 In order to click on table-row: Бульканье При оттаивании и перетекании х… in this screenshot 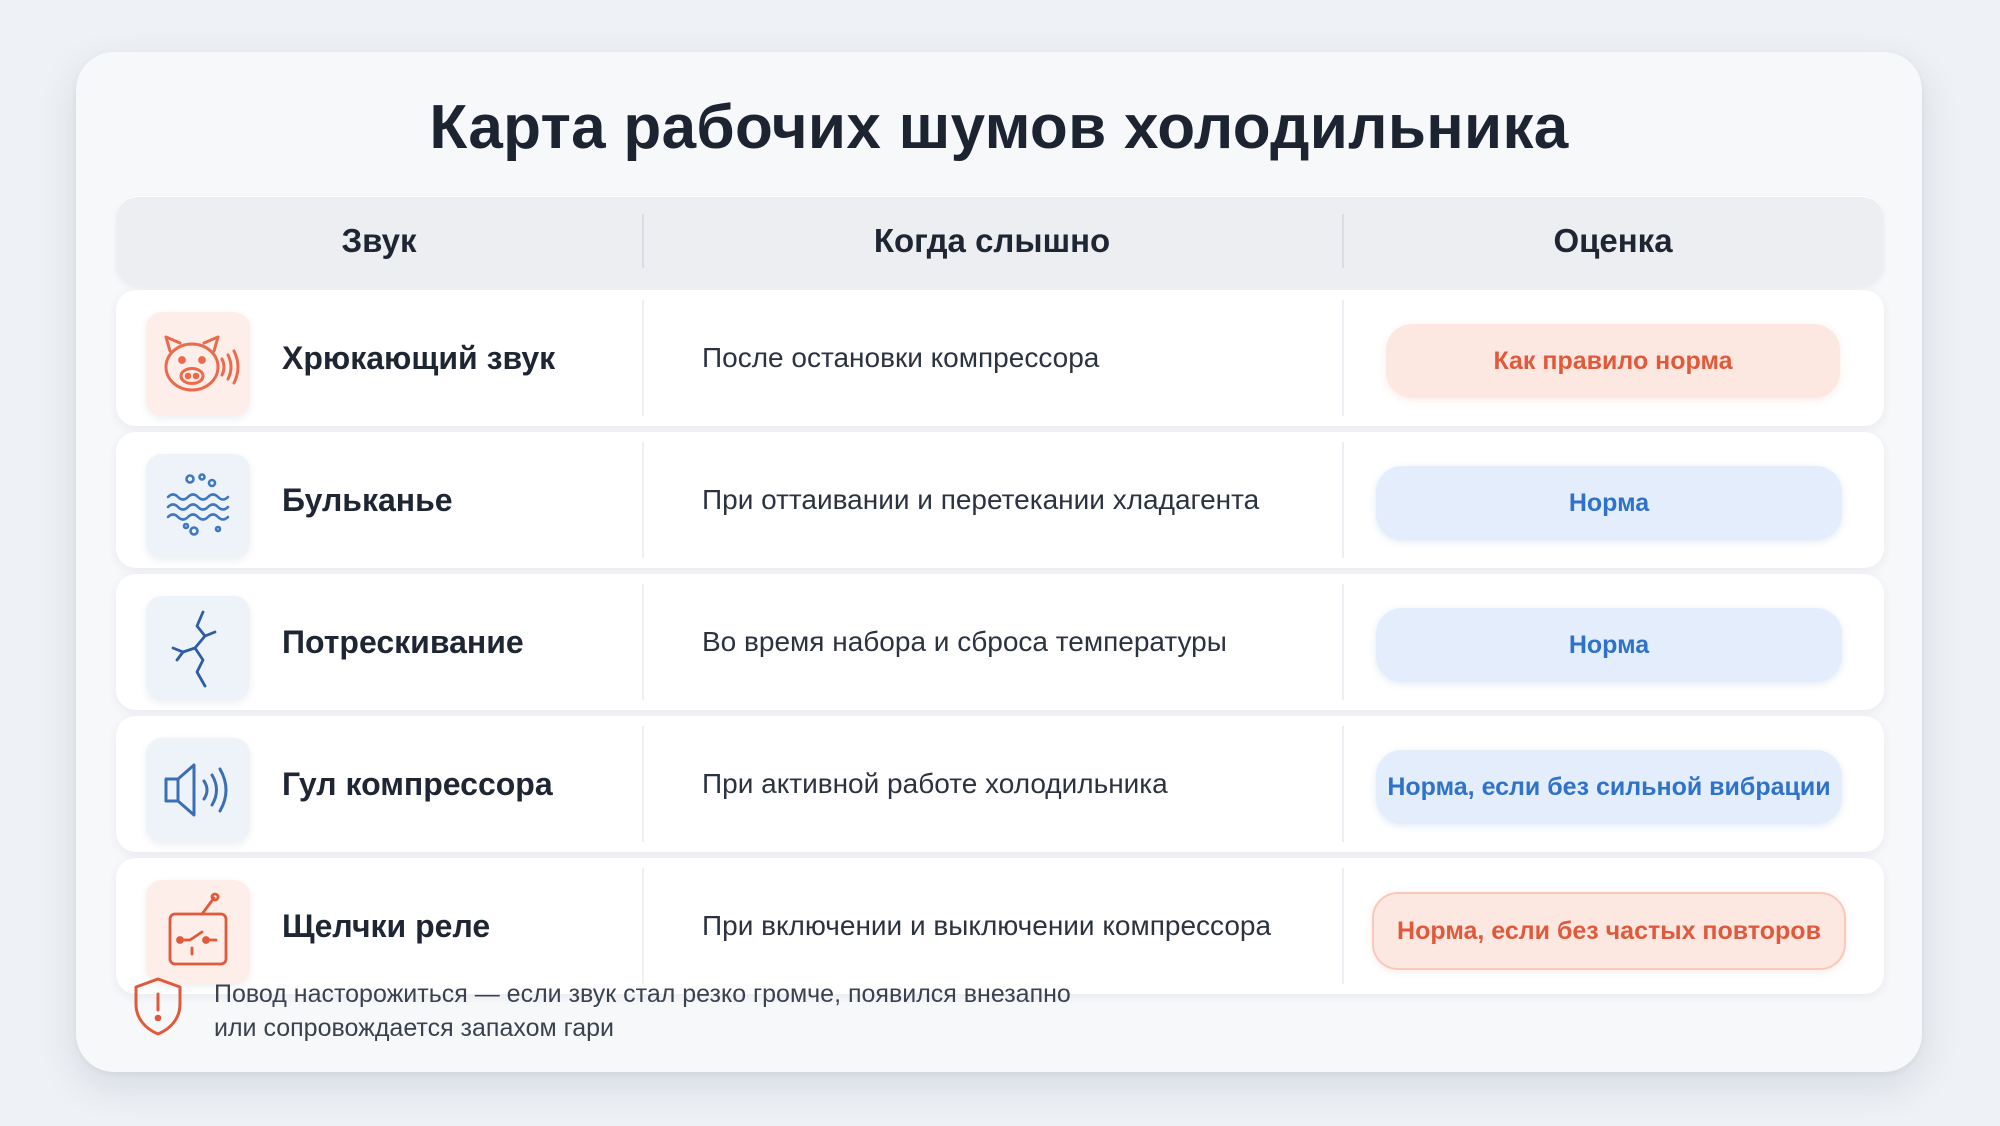, I will do `click(1000, 500)`.